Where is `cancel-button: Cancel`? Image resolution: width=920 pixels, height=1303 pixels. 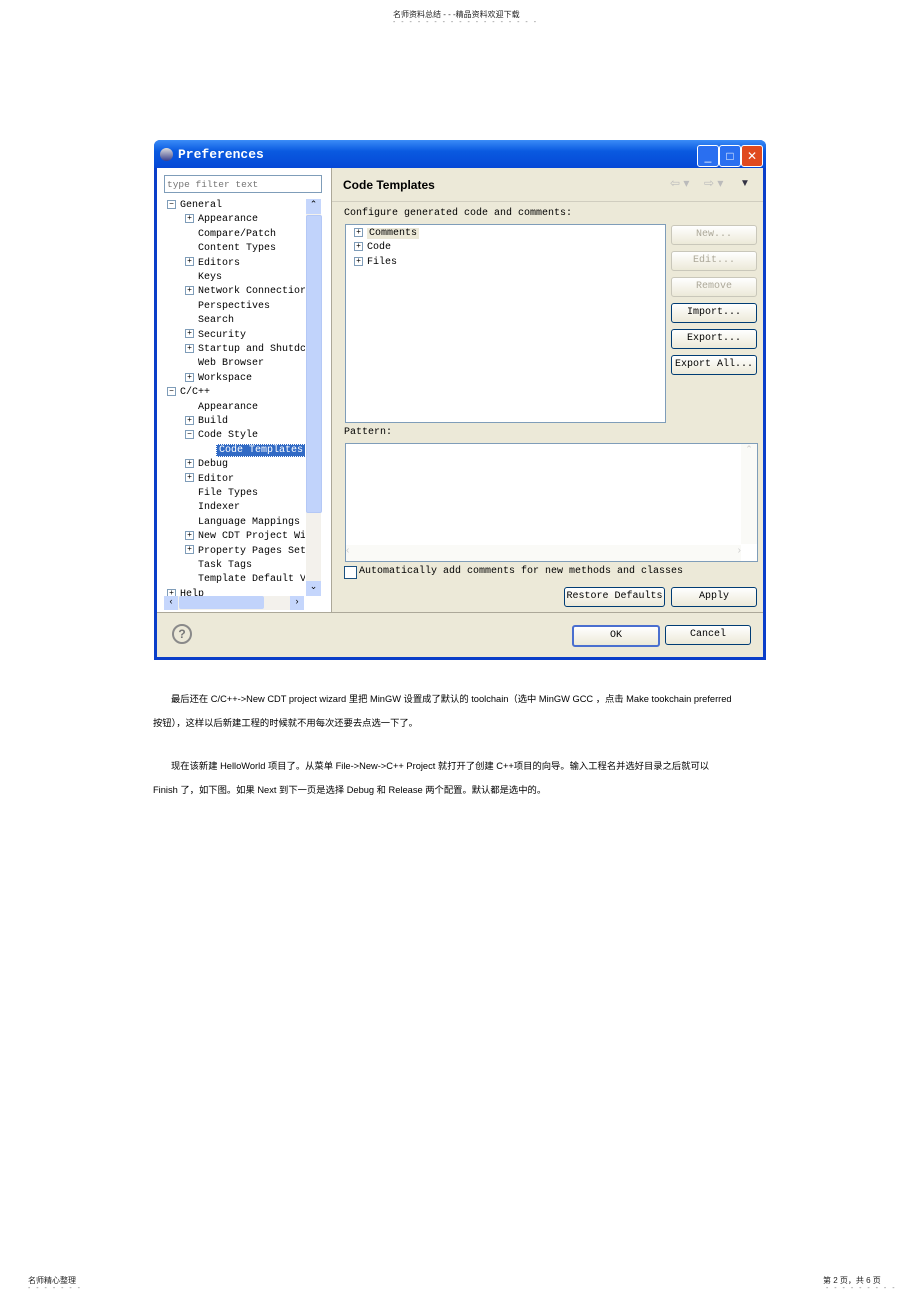 cancel-button: Cancel is located at coordinates (708, 635).